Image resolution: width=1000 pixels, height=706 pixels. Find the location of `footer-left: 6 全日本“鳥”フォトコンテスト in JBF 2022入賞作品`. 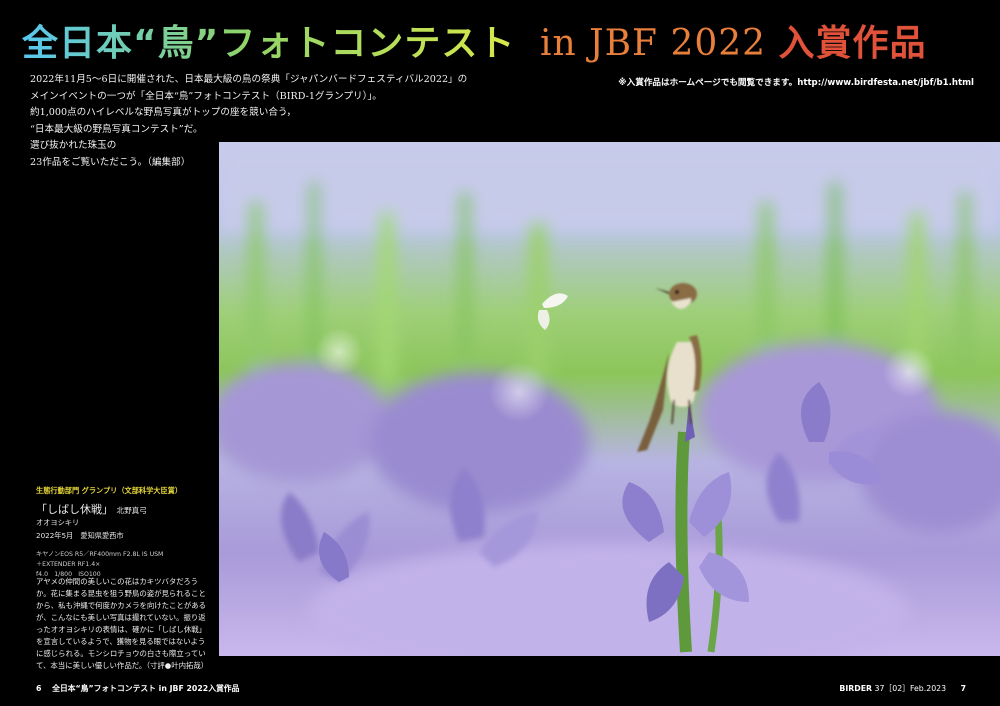

footer-left: 6 全日本“鳥”フォトコンテスト in JBF 2022入賞作品 is located at coordinates (137, 688).